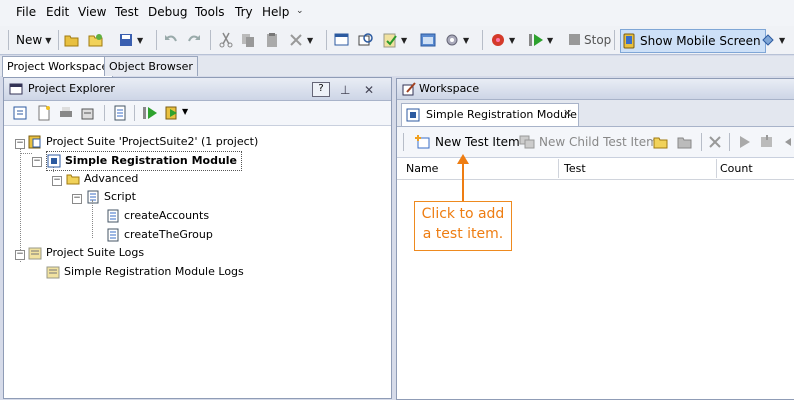  Describe the element at coordinates (394, 40) in the screenshot. I see `checkpoint-button: ▼` at that location.